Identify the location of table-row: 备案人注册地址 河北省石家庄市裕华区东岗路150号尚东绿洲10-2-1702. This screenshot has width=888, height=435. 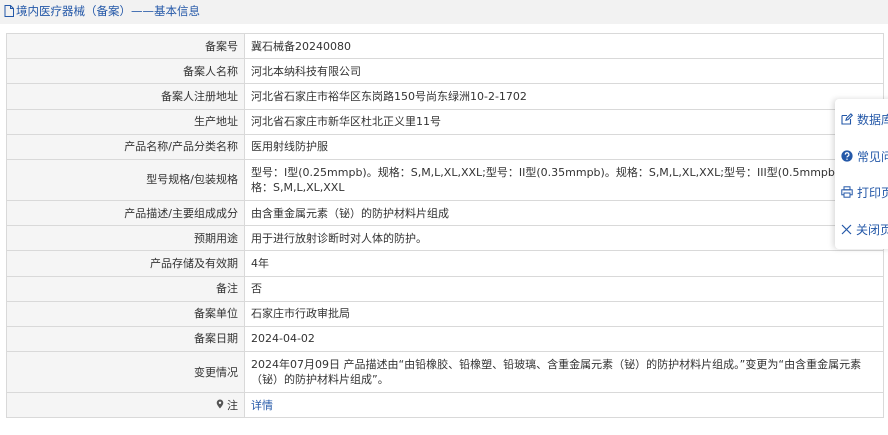
(445, 96).